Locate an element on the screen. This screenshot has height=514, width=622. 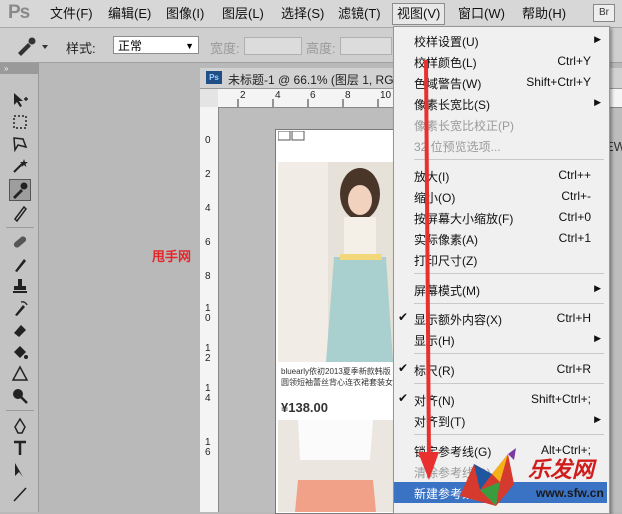
style-select: 正常 ▼ is located at coordinates (156, 45).